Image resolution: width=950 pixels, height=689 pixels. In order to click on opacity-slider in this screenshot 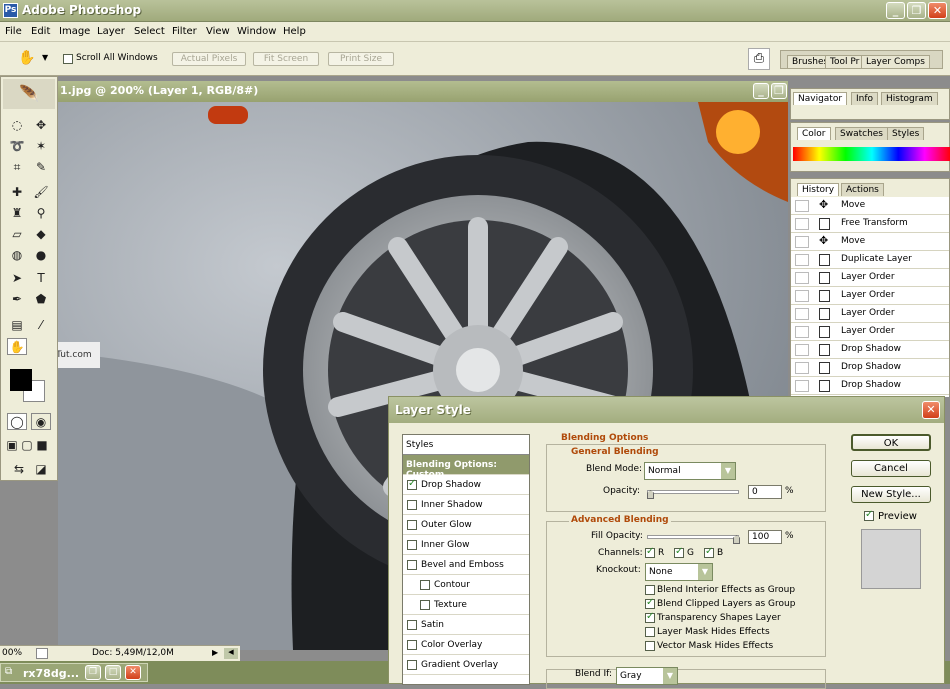, I will do `click(693, 492)`.